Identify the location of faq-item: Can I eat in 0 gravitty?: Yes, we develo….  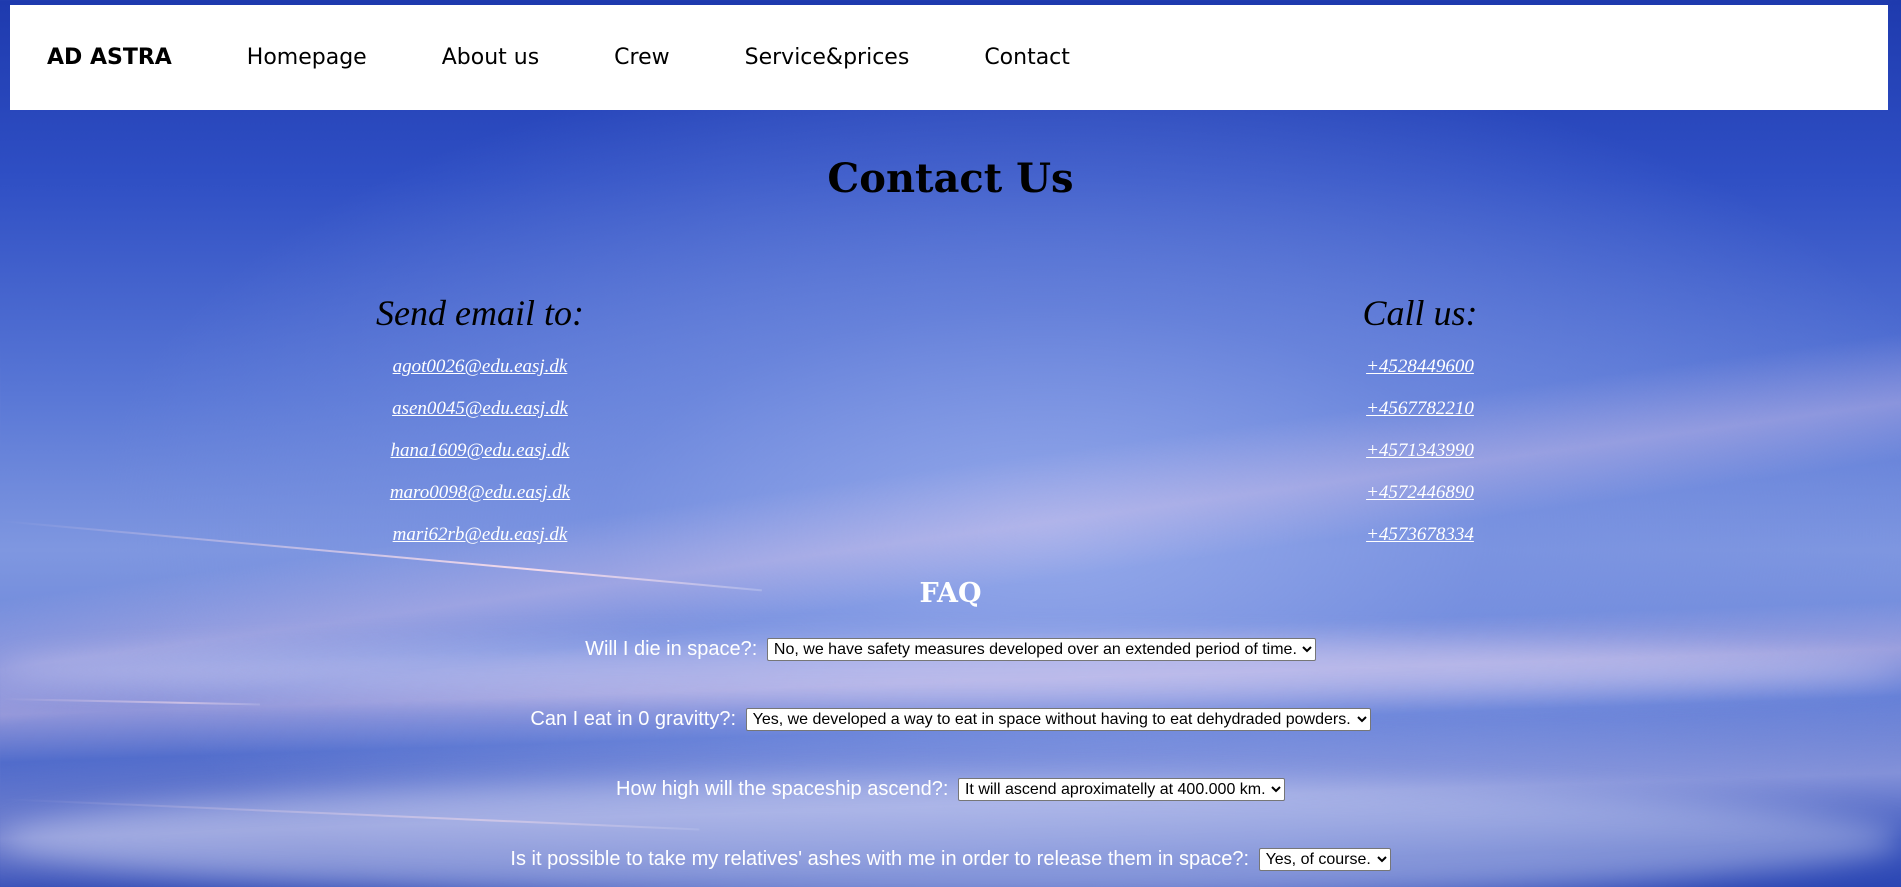
(950, 720).